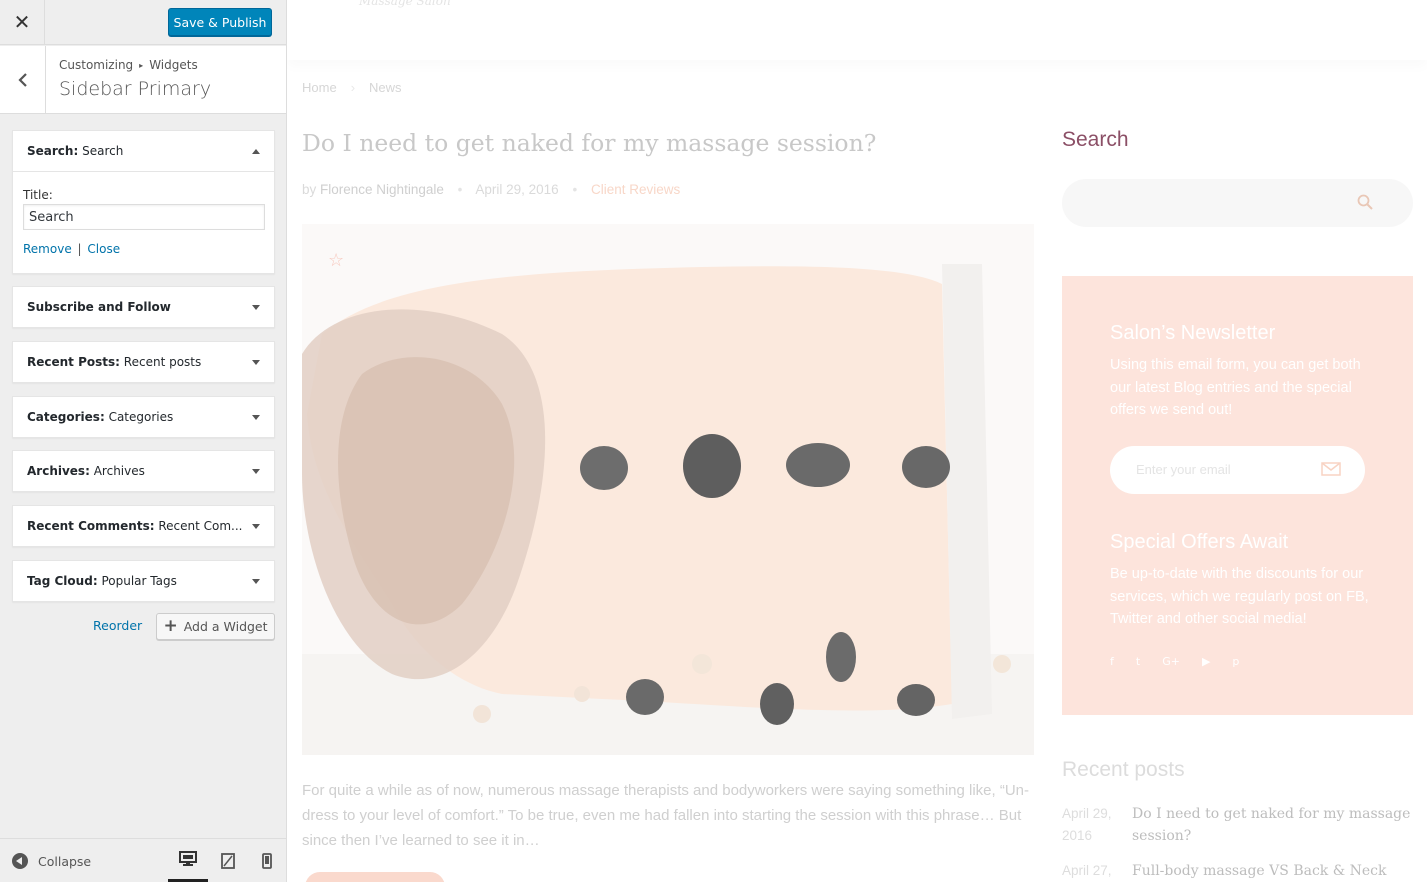  Describe the element at coordinates (103, 249) in the screenshot. I see `close-link: Close` at that location.